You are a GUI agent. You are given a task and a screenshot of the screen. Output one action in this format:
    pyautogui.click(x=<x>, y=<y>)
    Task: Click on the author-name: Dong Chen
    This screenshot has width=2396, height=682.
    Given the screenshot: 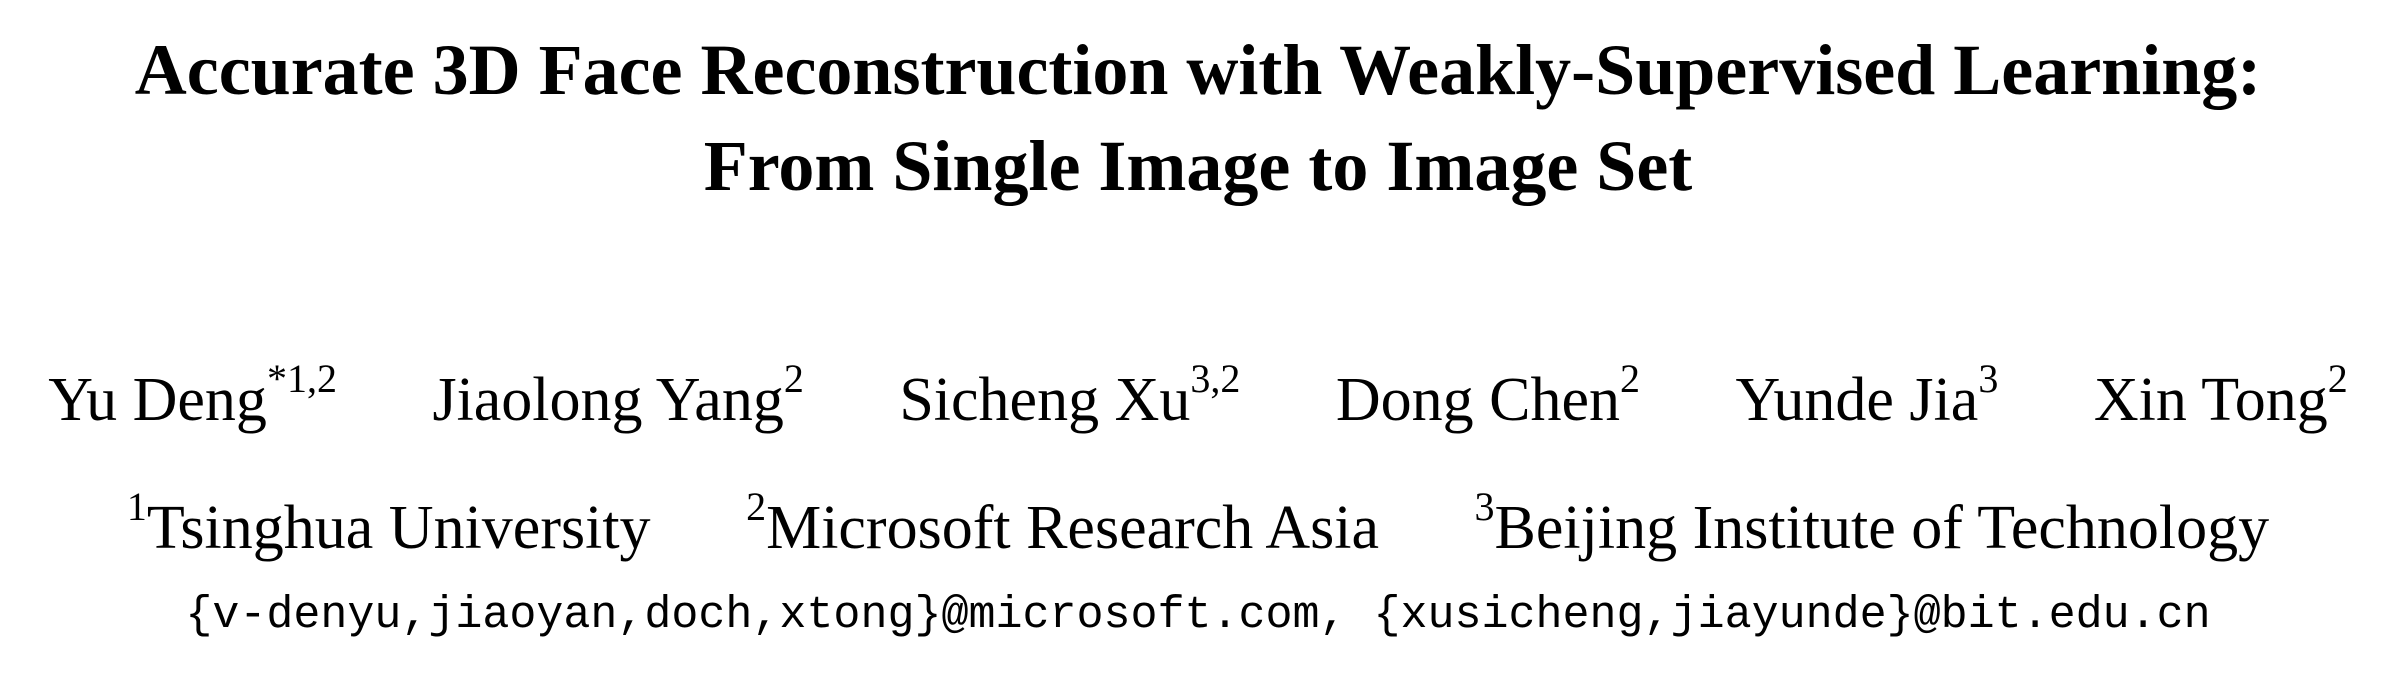 What is the action you would take?
    pyautogui.click(x=1478, y=400)
    